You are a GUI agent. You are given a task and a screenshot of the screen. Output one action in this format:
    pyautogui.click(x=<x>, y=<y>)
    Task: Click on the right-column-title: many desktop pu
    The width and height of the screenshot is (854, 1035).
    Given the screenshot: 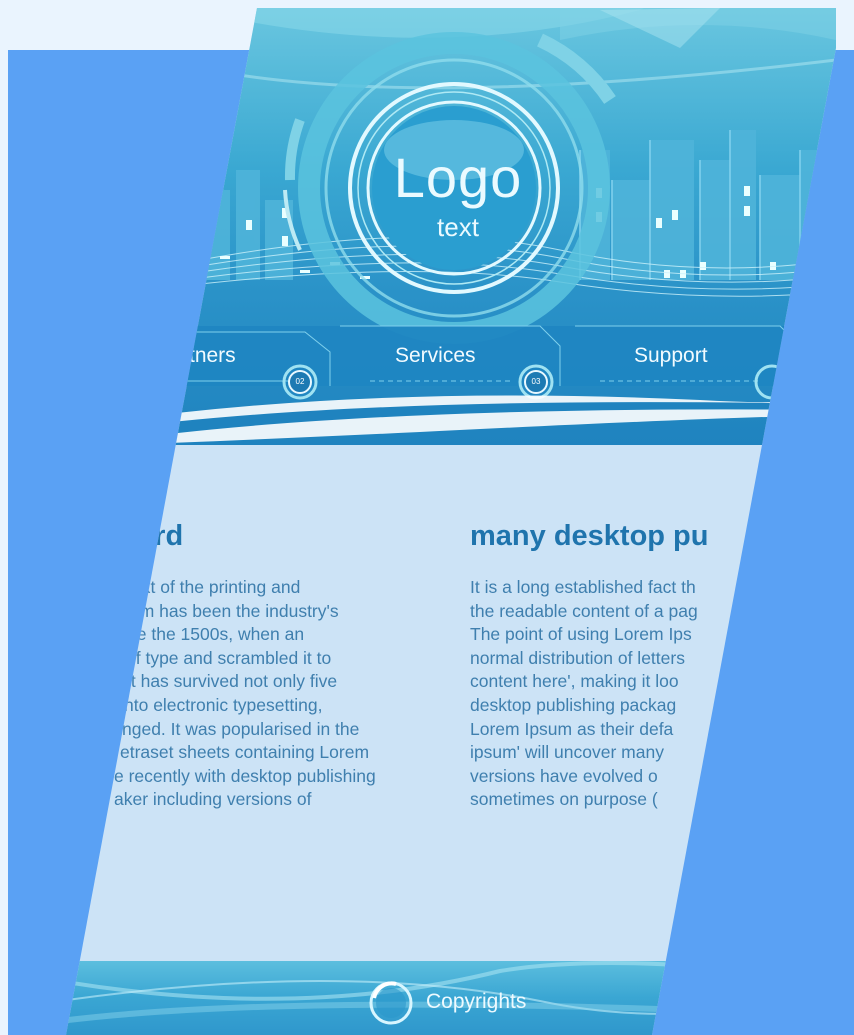 What is the action you would take?
    pyautogui.click(x=589, y=536)
    